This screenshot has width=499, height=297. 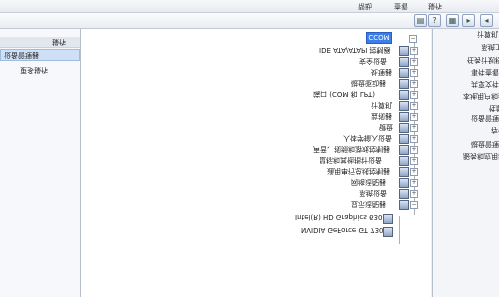 I want to click on tree-root-expander: −, so click(x=419, y=39).